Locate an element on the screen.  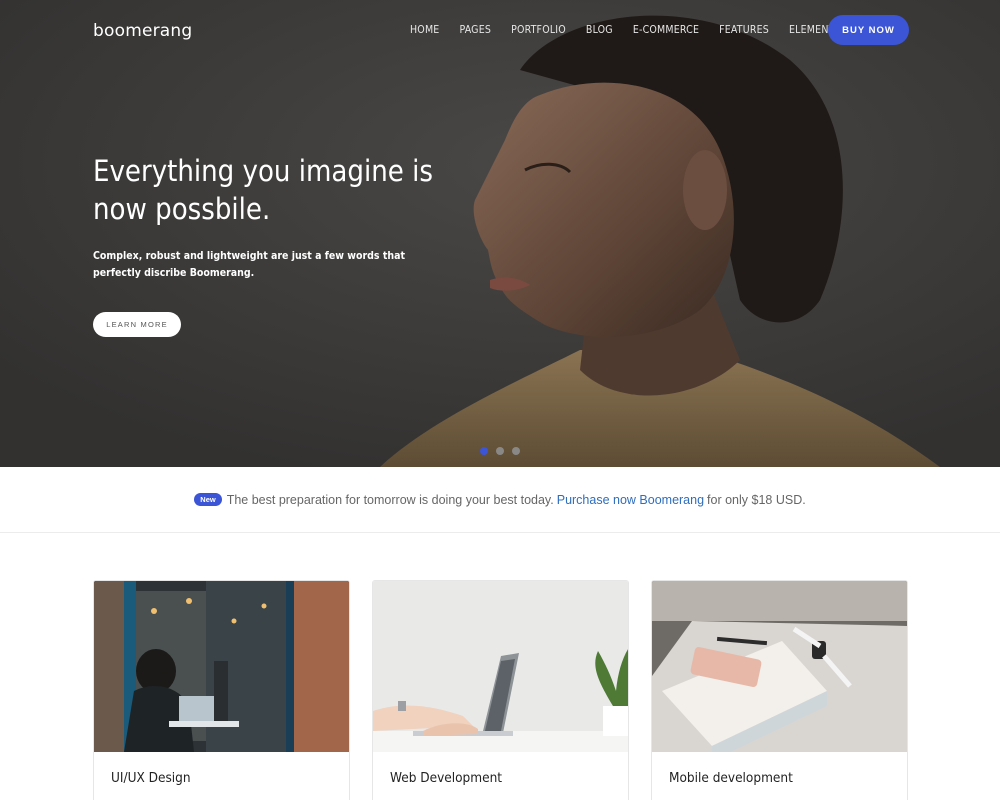
nav-item-pages: PAGES is located at coordinates (475, 30).